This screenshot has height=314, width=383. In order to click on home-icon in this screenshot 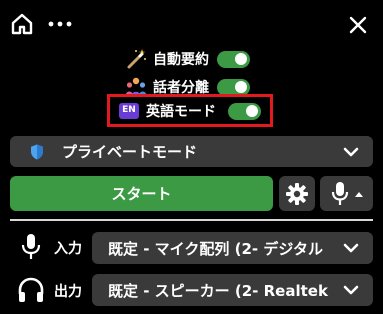, I will do `click(22, 24)`.